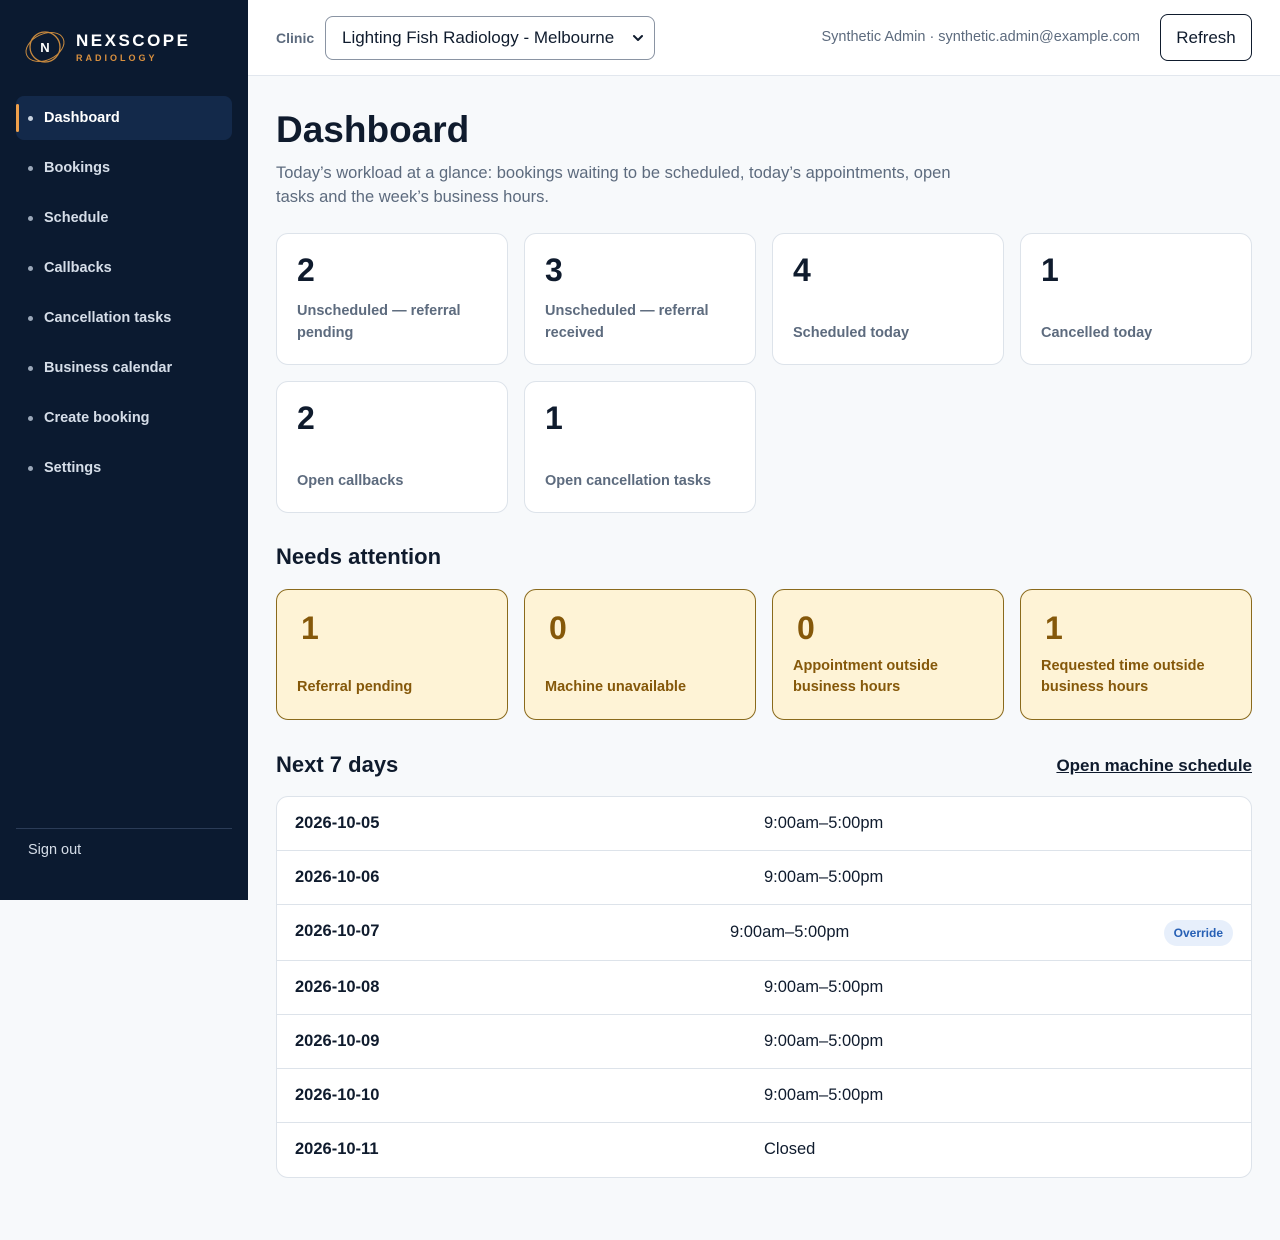 The width and height of the screenshot is (1280, 1240). What do you see at coordinates (373, 129) in the screenshot?
I see `page-title: Dashboard` at bounding box center [373, 129].